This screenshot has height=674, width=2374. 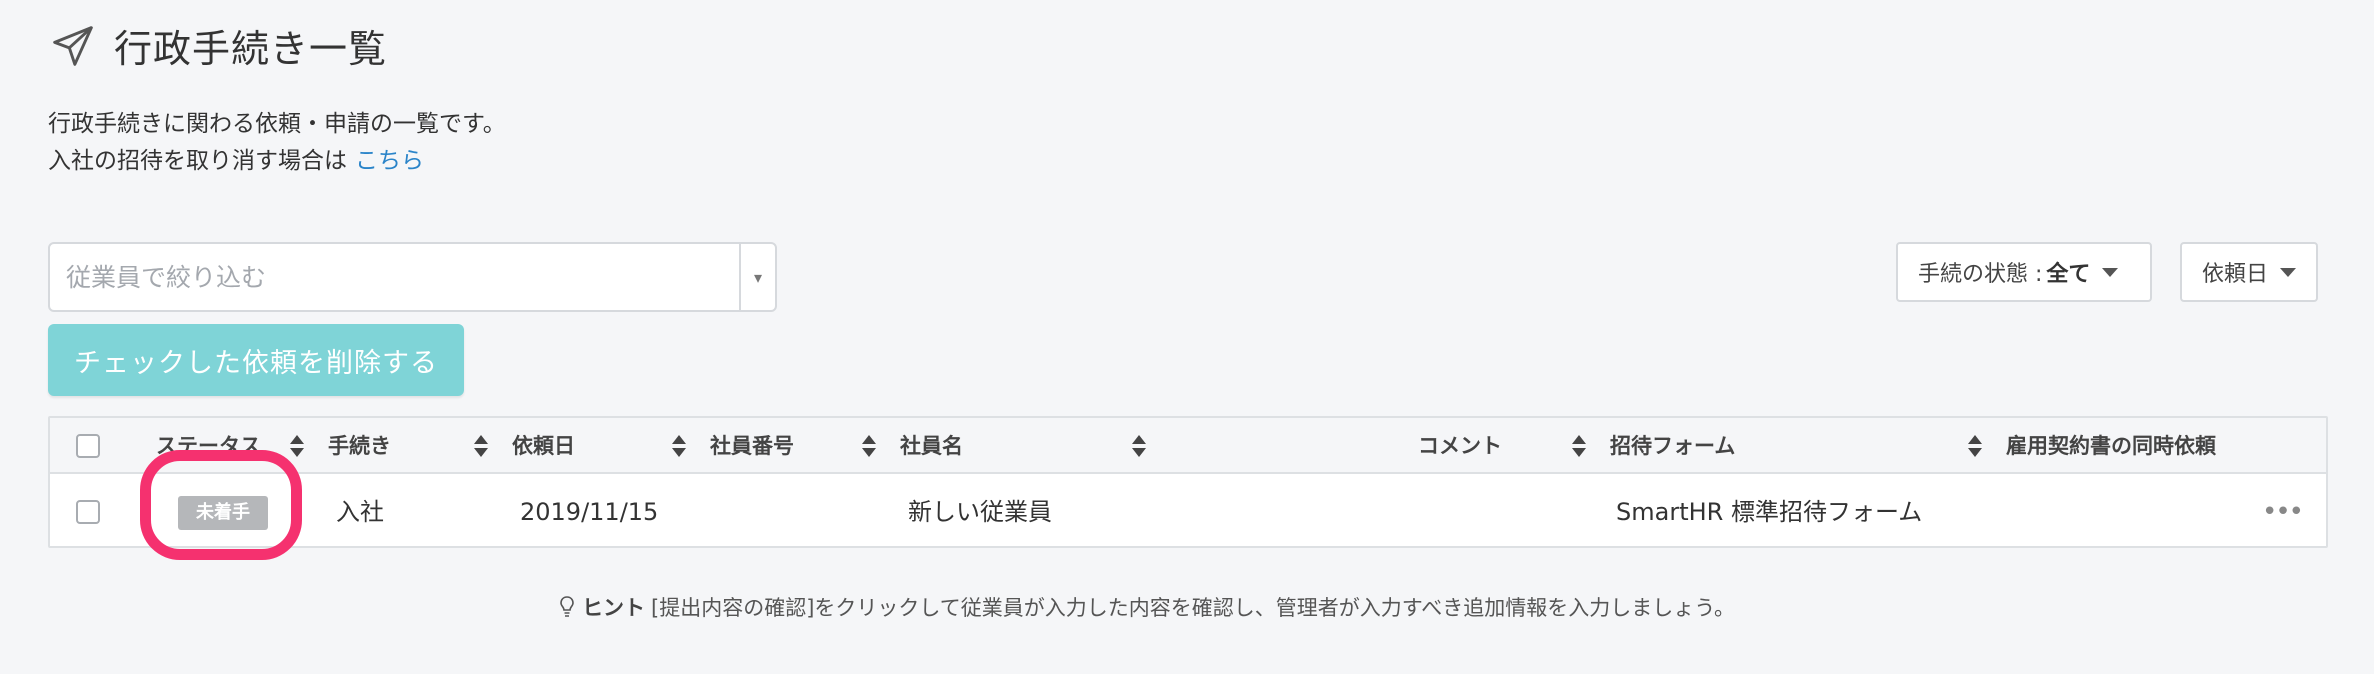 What do you see at coordinates (2235, 274) in the screenshot?
I see `date-sort-label: 依頼日` at bounding box center [2235, 274].